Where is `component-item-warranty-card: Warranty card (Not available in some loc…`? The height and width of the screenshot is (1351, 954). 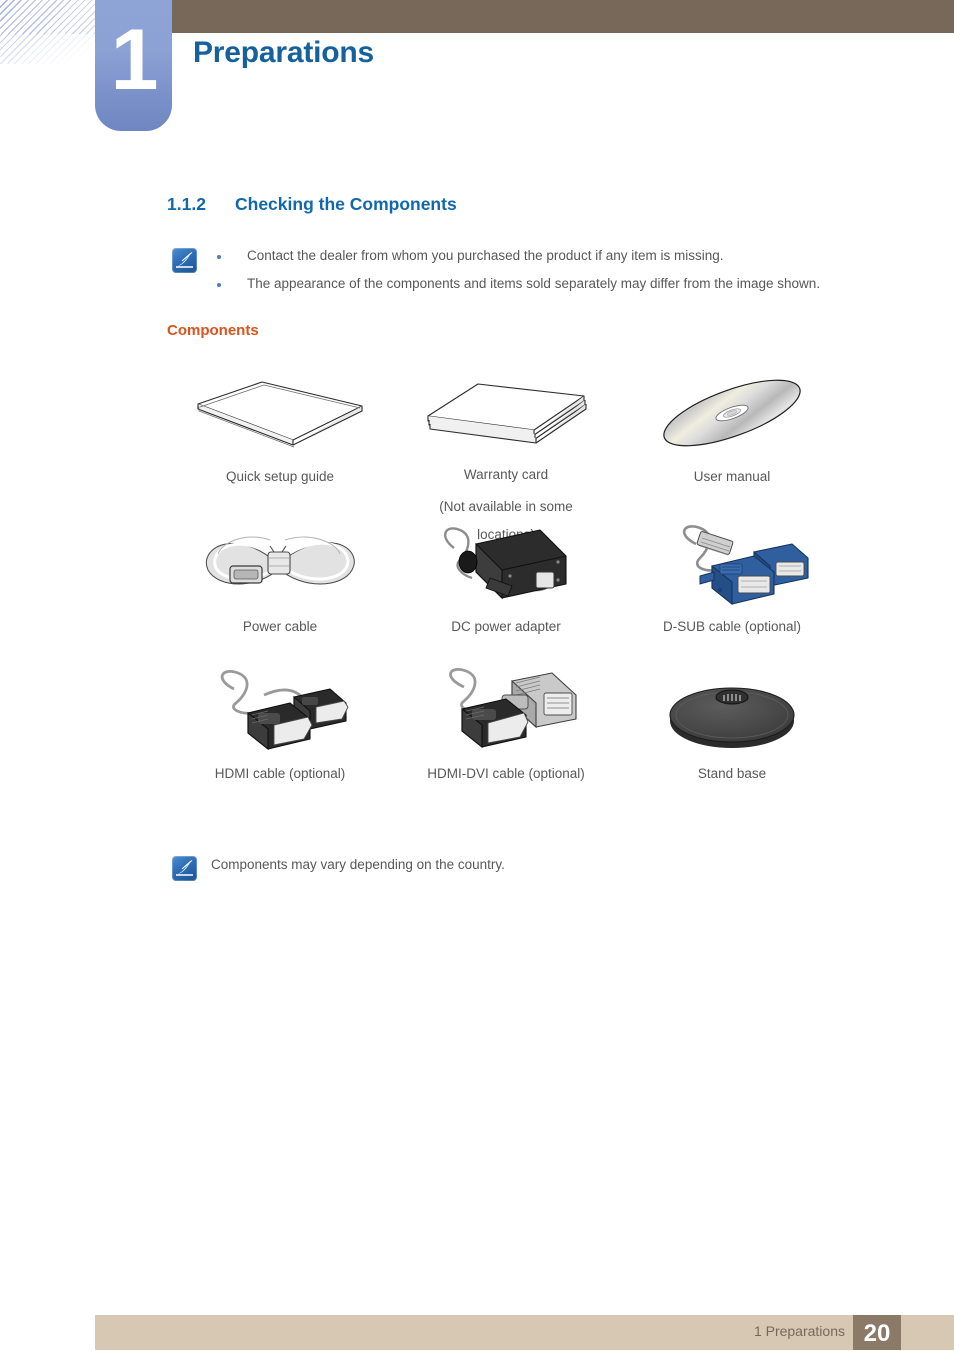 component-item-warranty-card: Warranty card (Not available in some loc… is located at coordinates (506, 455).